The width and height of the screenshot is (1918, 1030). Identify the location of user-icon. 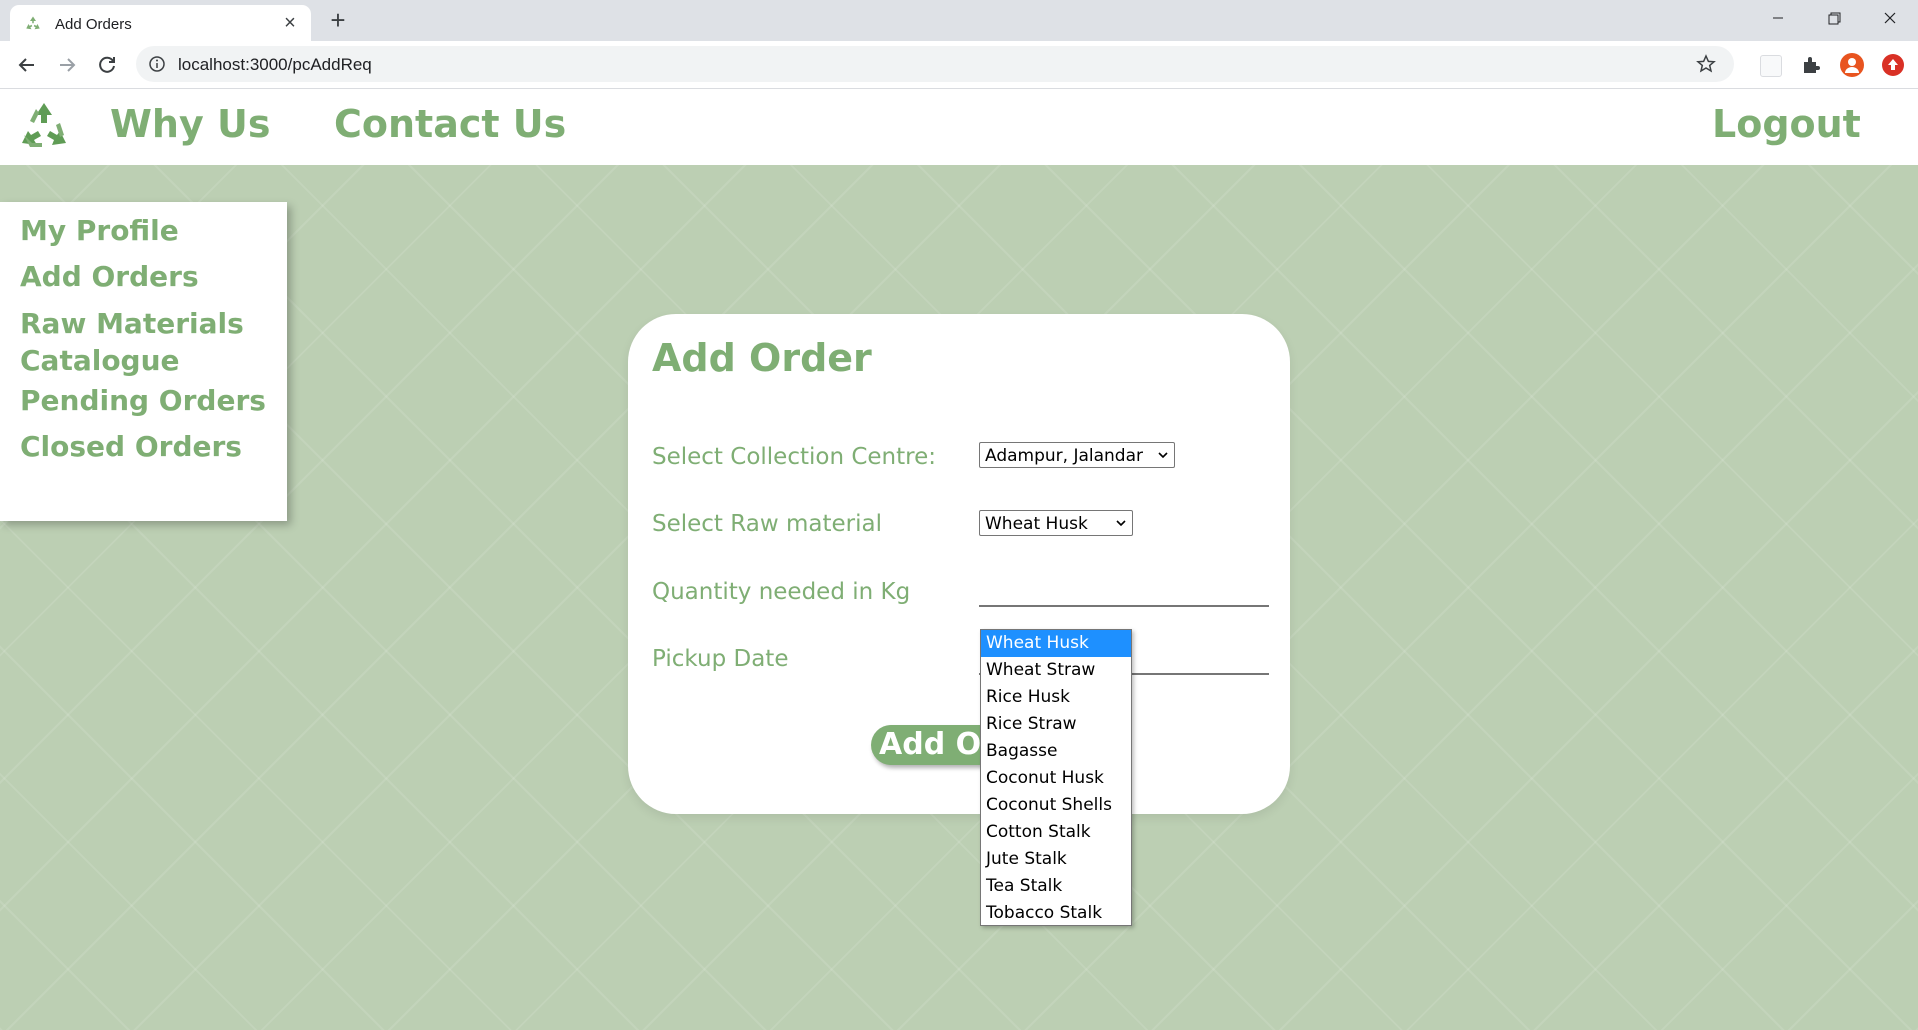
(1852, 65).